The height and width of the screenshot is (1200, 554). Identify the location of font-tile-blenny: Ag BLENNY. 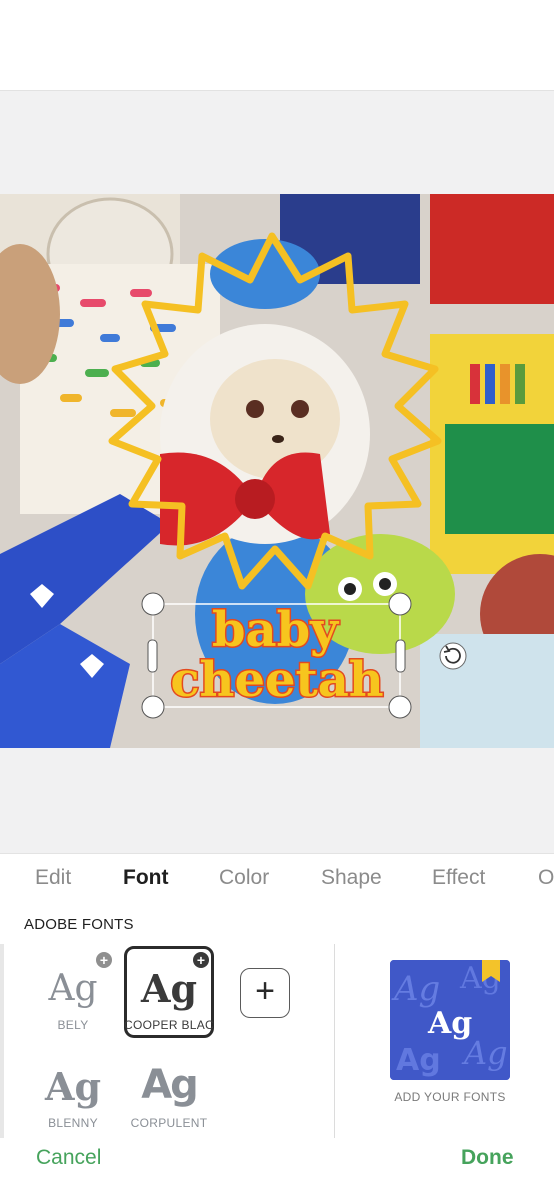
(73, 1092).